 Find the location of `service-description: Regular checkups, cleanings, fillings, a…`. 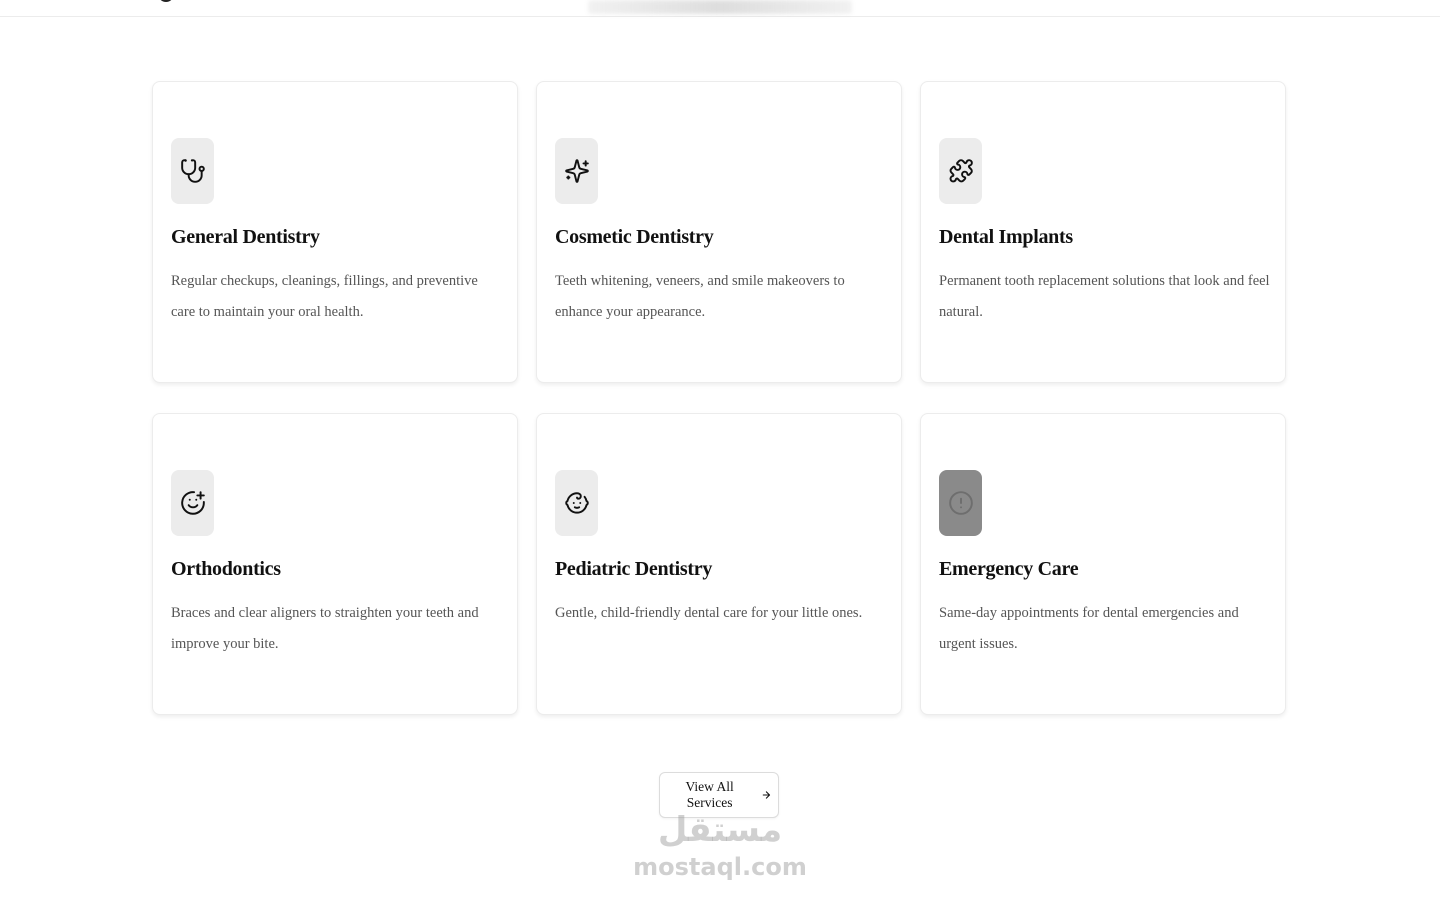

service-description: Regular checkups, cleanings, fillings, a… is located at coordinates (324, 296).